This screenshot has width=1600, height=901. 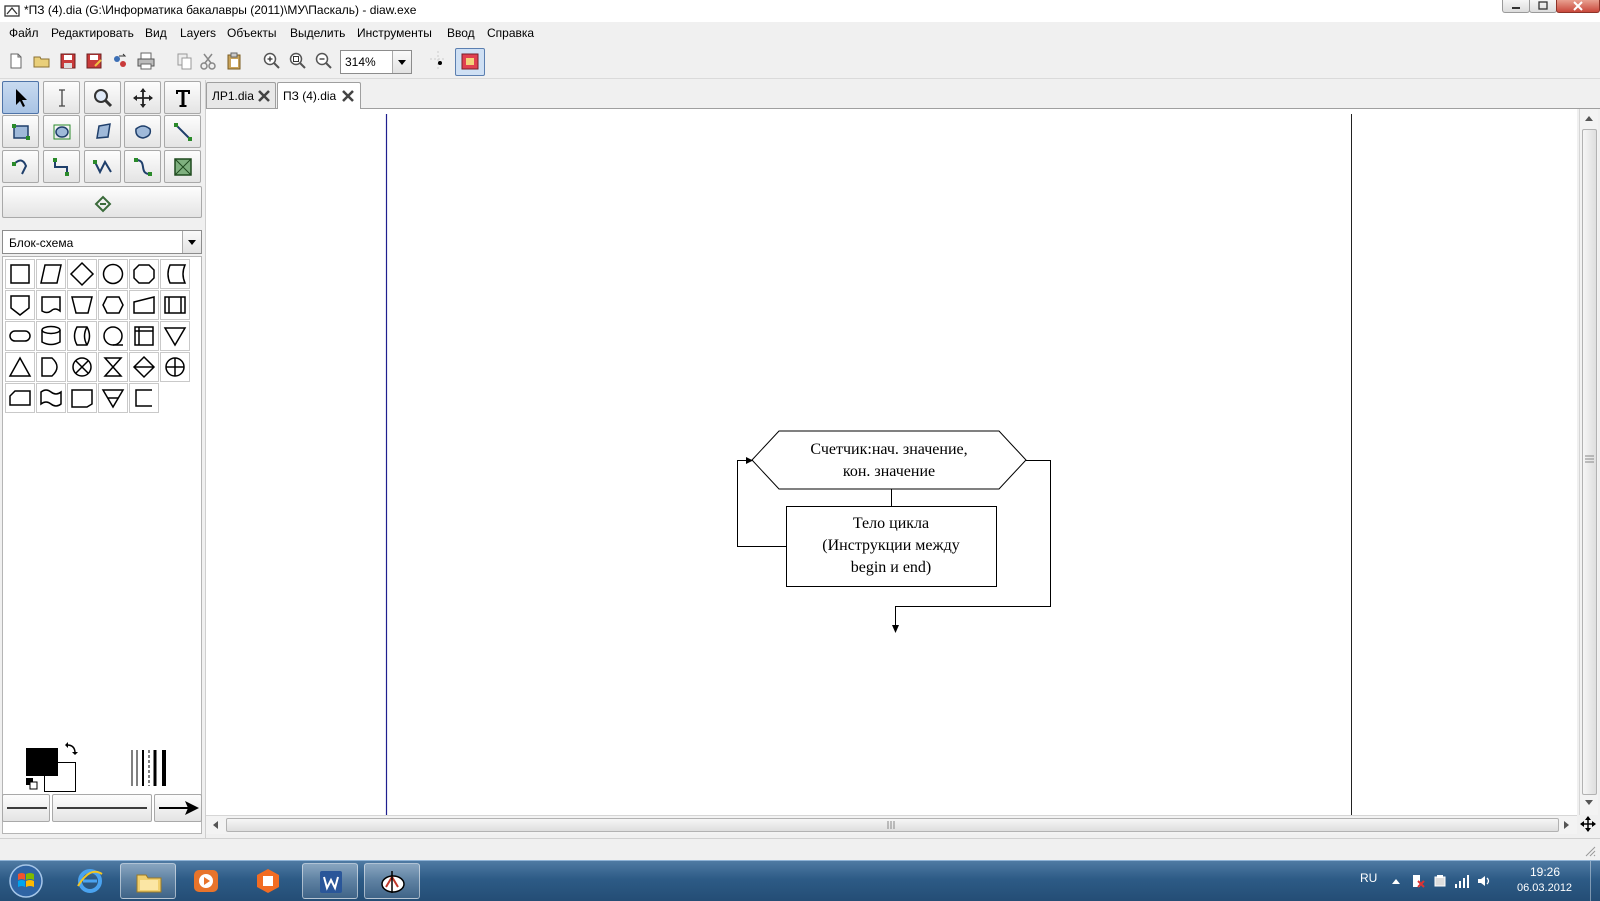 What do you see at coordinates (61, 131) in the screenshot?
I see `ellipse-tool` at bounding box center [61, 131].